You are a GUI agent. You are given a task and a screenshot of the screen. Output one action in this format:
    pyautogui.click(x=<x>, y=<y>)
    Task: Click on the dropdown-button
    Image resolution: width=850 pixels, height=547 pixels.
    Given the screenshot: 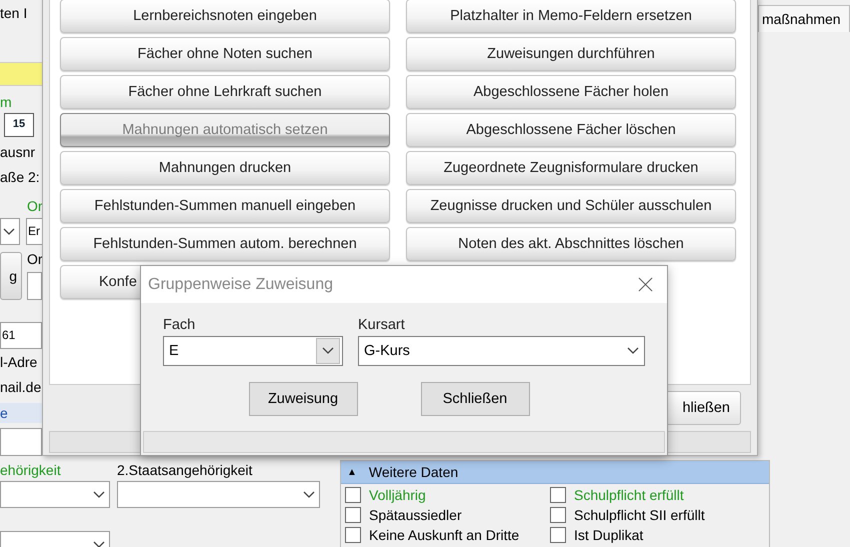 What is the action you would take?
    pyautogui.click(x=328, y=351)
    